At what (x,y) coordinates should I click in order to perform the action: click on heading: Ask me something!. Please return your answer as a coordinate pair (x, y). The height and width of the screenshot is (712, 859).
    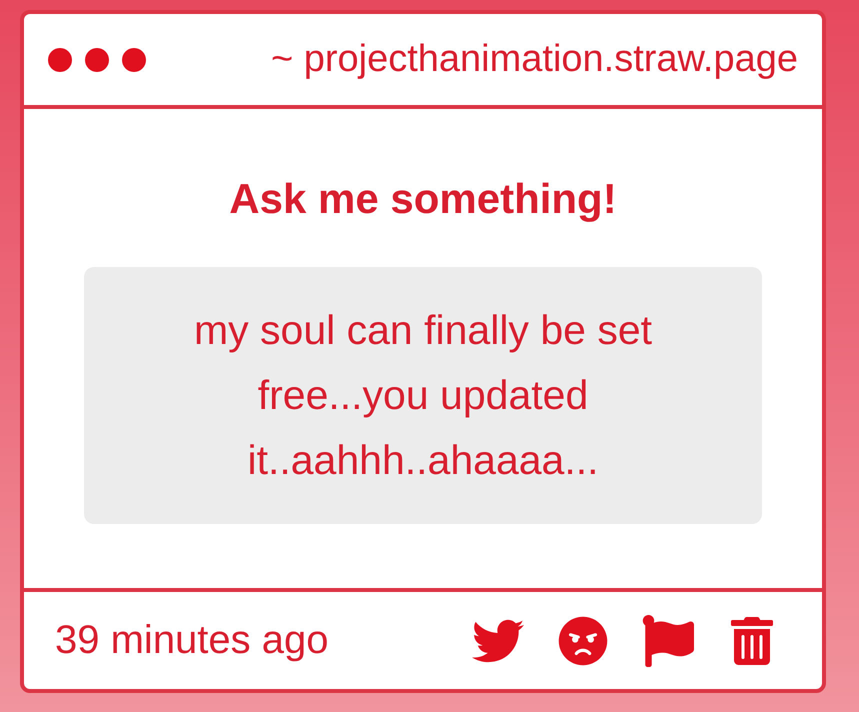
    Looking at the image, I should click on (423, 199).